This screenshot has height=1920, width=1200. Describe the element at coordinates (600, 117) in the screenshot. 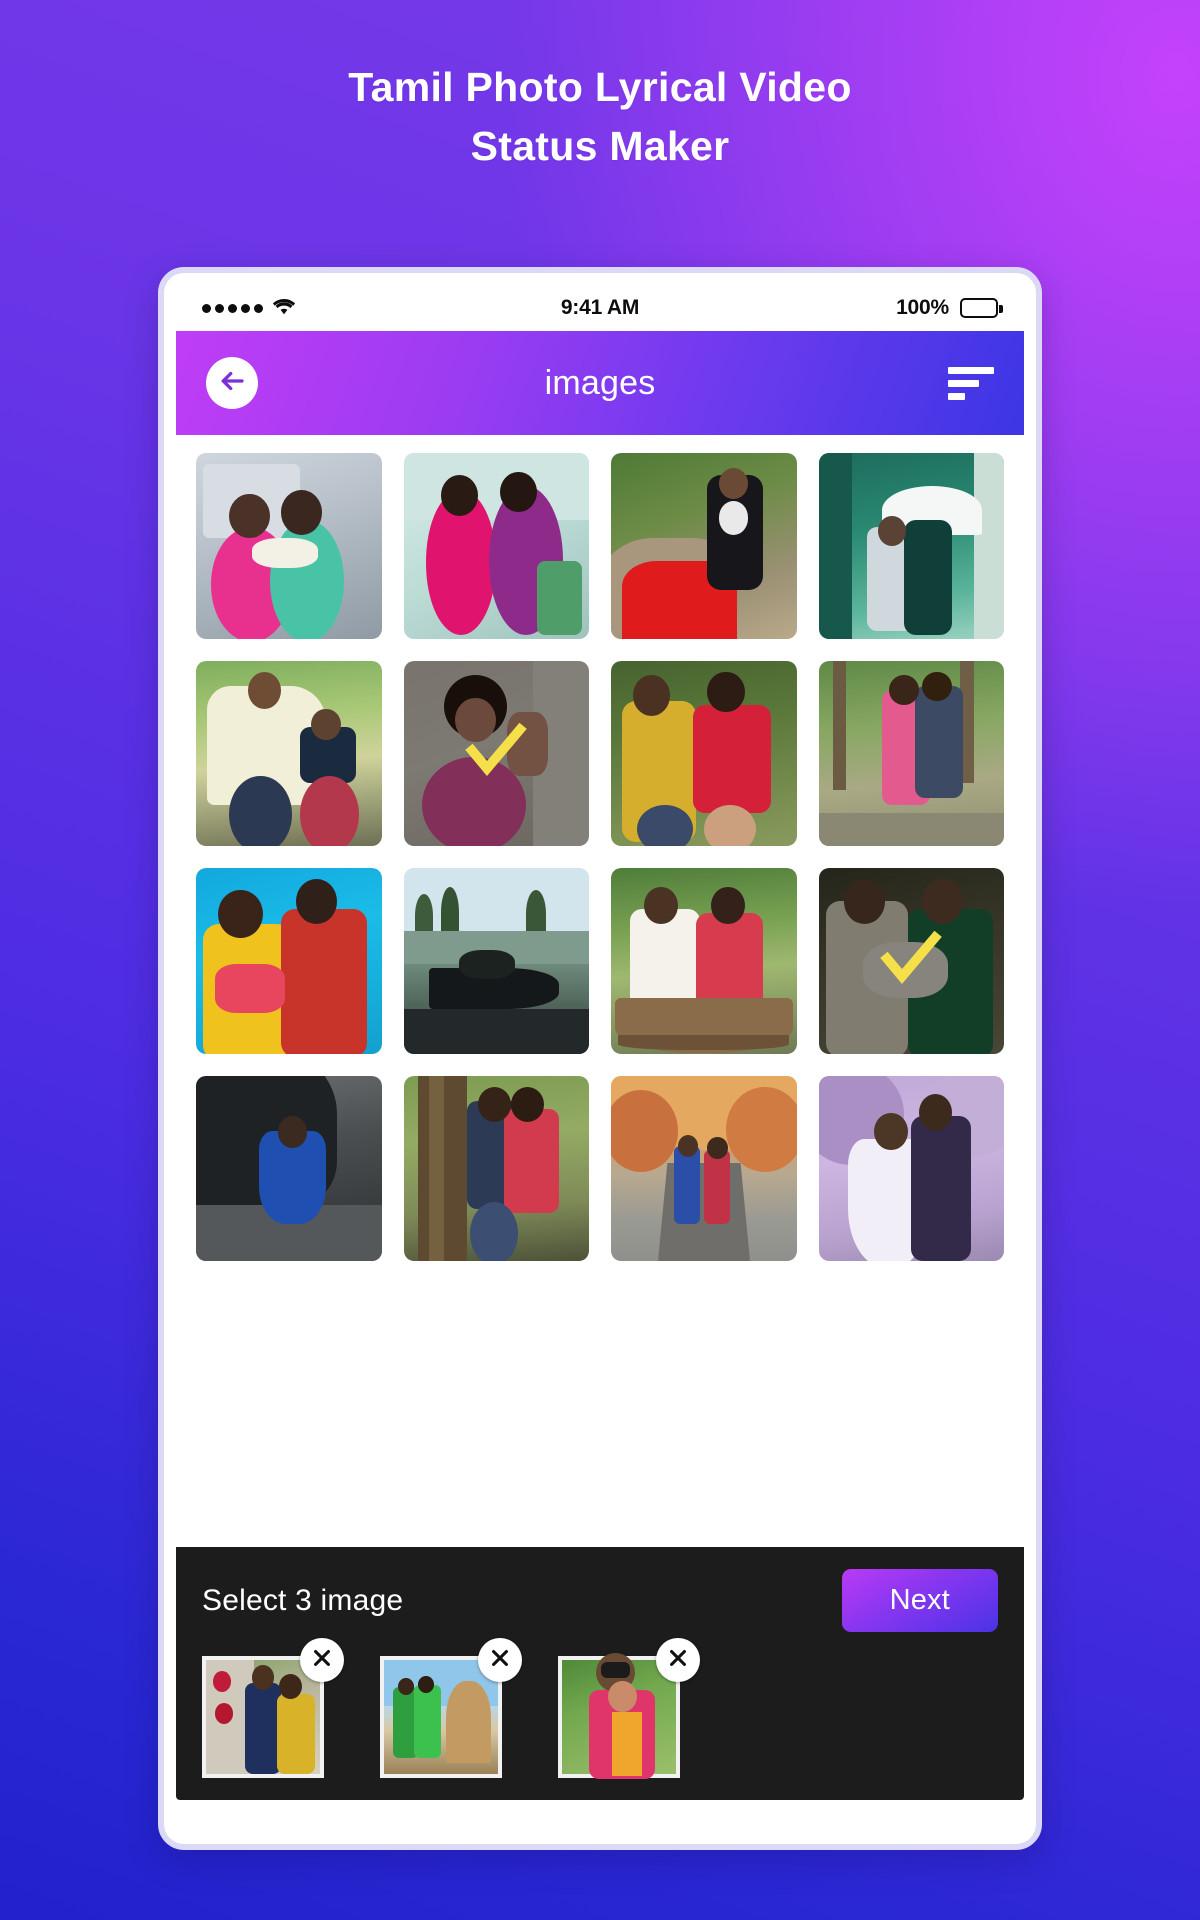

I see `promo-title: Tamil Photo Lyrical Video Status Maker` at that location.